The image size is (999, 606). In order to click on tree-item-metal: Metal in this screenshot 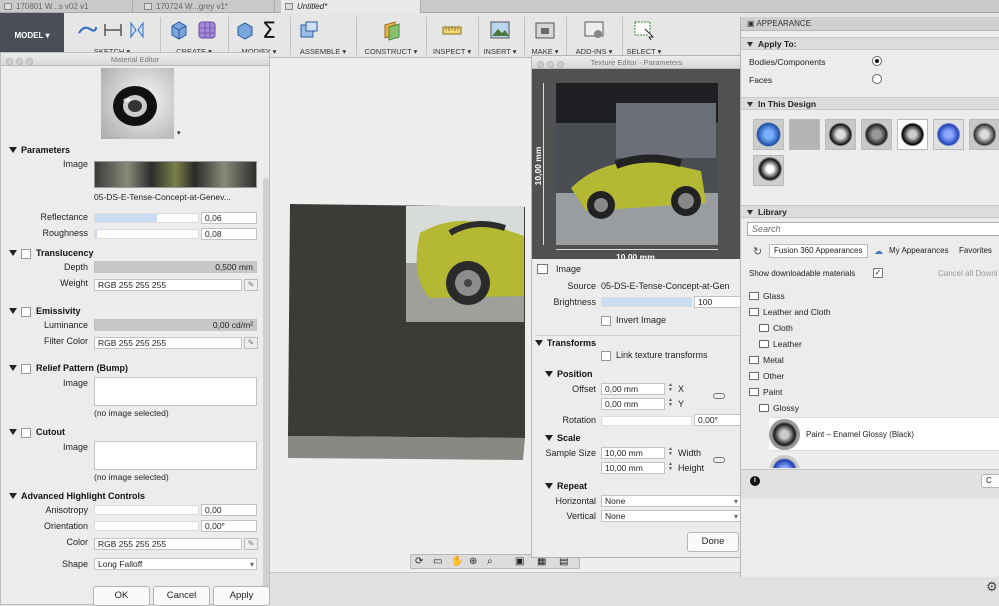, I will do `click(773, 360)`.